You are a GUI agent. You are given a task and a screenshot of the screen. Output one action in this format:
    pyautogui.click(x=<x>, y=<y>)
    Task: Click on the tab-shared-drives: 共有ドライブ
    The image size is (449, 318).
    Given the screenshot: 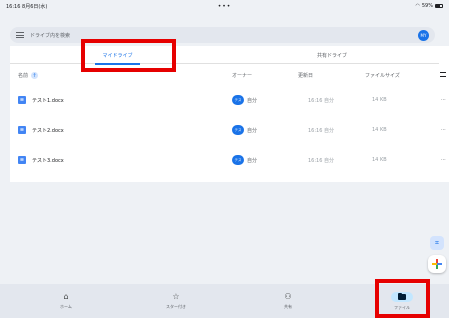 What is the action you would take?
    pyautogui.click(x=332, y=55)
    